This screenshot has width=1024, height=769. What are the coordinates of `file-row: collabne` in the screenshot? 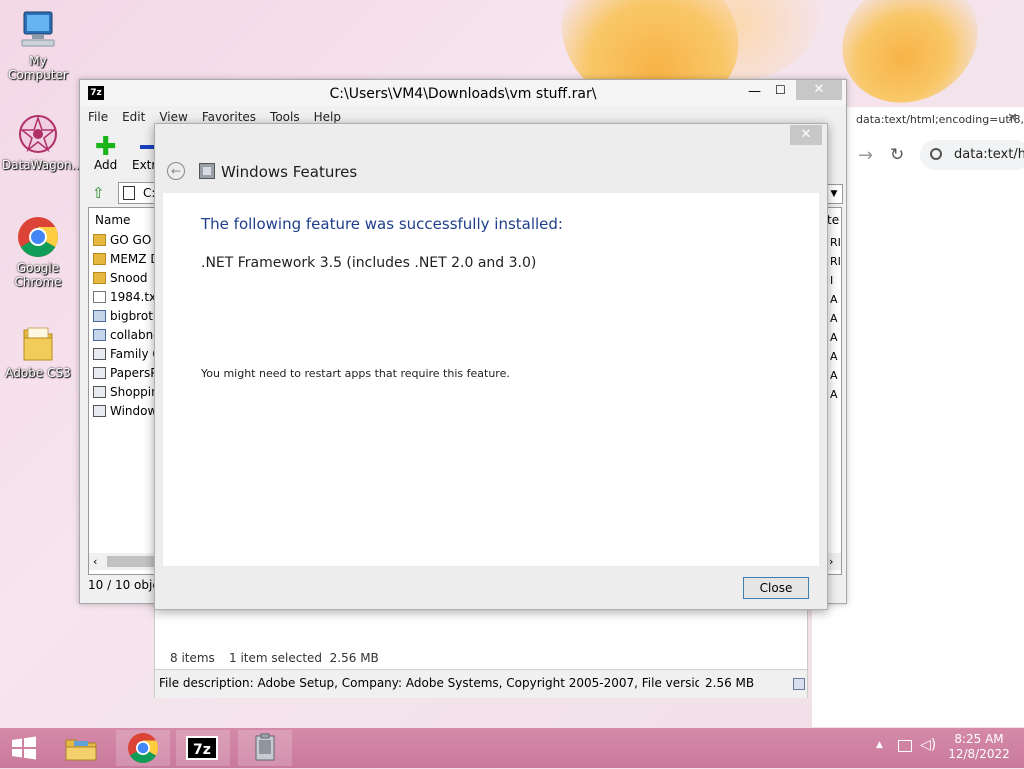 It's located at (128, 337).